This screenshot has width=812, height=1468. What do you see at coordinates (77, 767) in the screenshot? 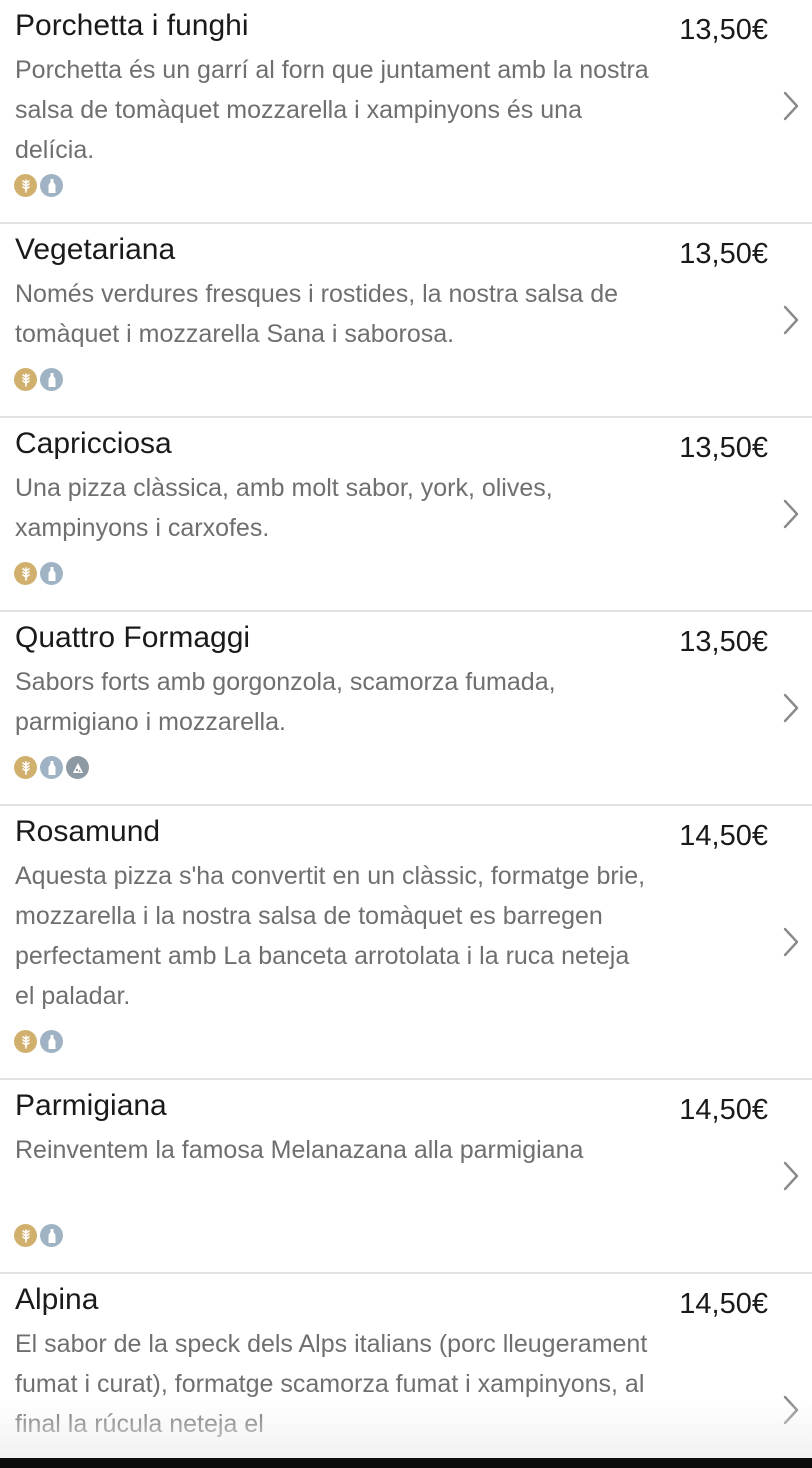
I see `dairy-icon` at bounding box center [77, 767].